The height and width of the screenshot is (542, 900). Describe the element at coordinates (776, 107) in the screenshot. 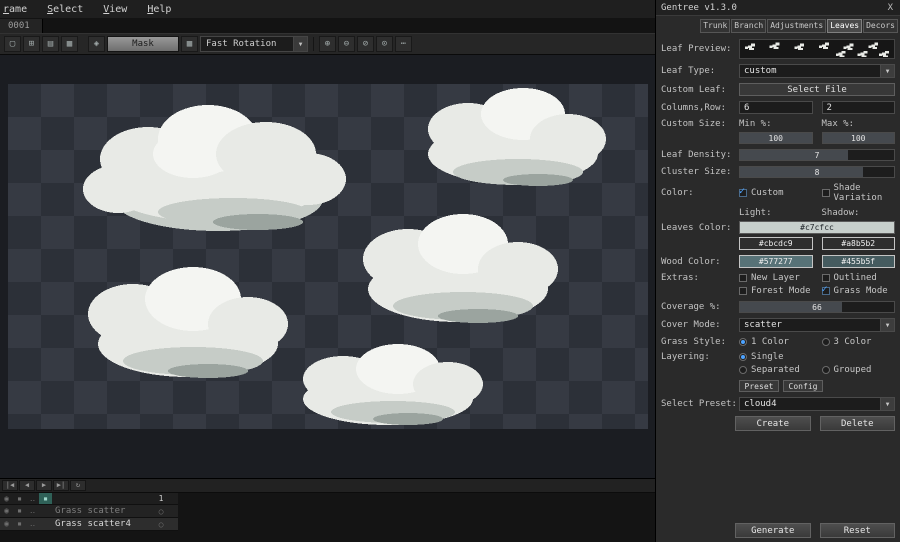

I see `columns-input: 6` at that location.